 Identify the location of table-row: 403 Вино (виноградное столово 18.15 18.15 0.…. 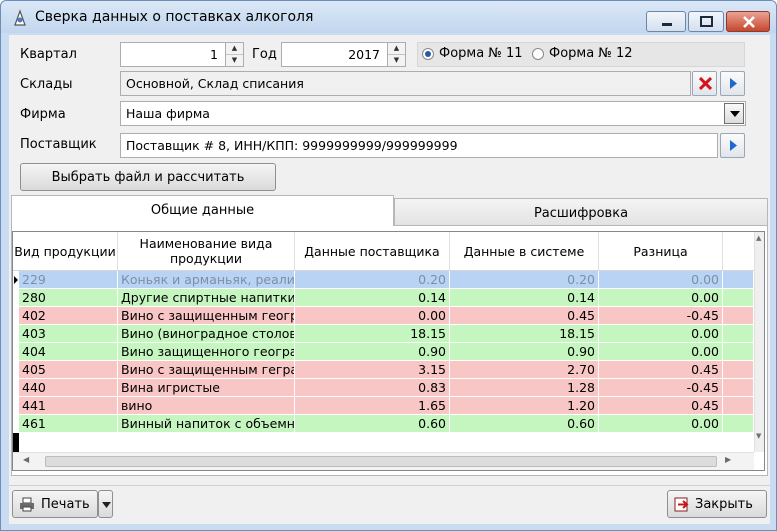
(383, 334).